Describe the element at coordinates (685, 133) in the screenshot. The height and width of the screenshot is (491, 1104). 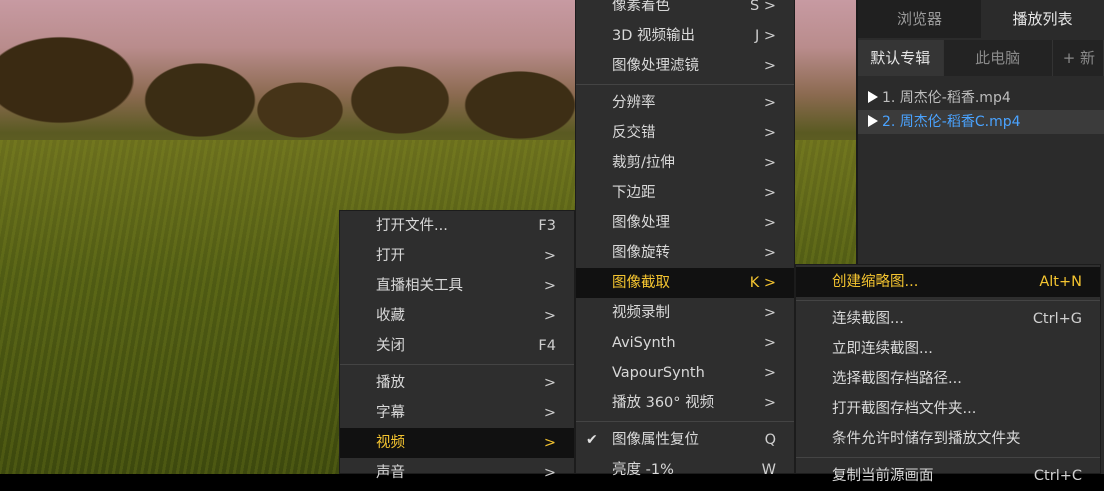
I see `menu-item: 反交错 >` at that location.